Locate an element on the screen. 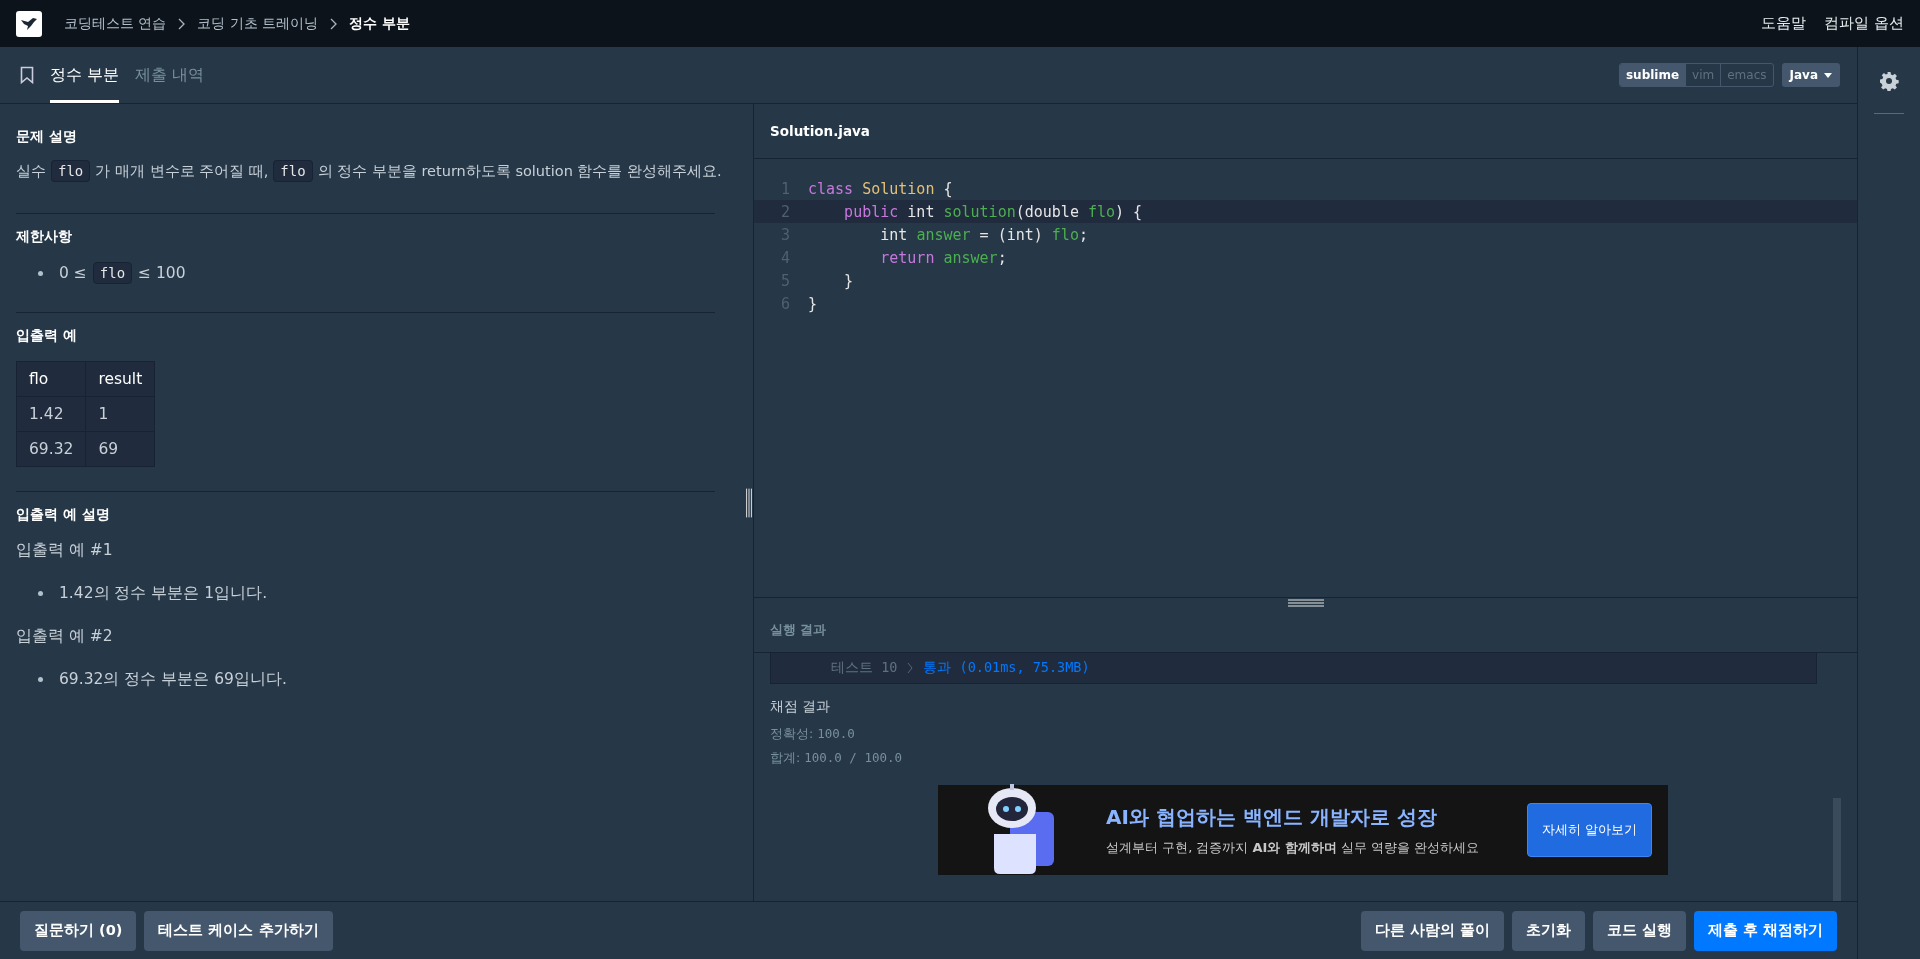 The image size is (1920, 959). description-text: 실수 is located at coordinates (31, 171).